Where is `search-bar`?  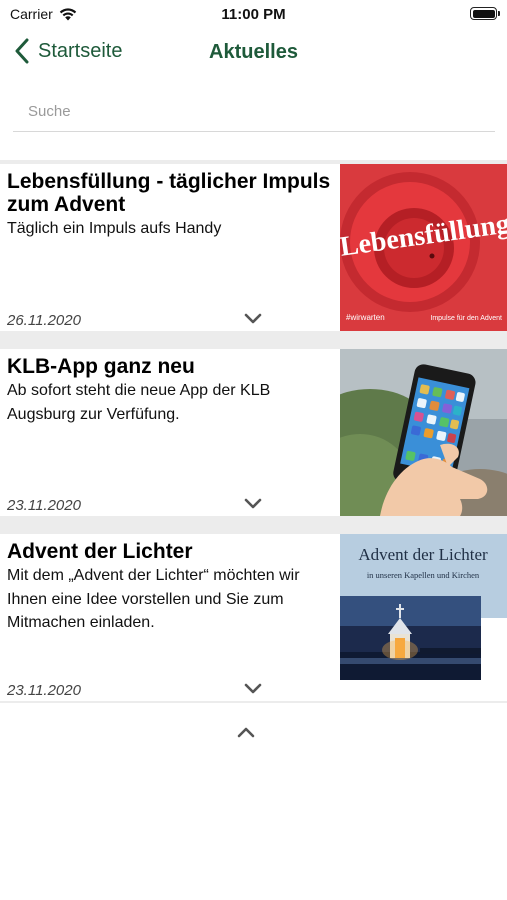 search-bar is located at coordinates (254, 114).